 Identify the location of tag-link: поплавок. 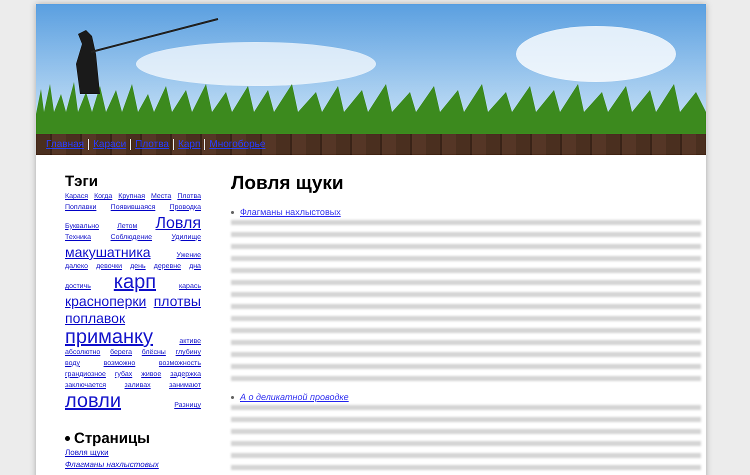
(95, 318).